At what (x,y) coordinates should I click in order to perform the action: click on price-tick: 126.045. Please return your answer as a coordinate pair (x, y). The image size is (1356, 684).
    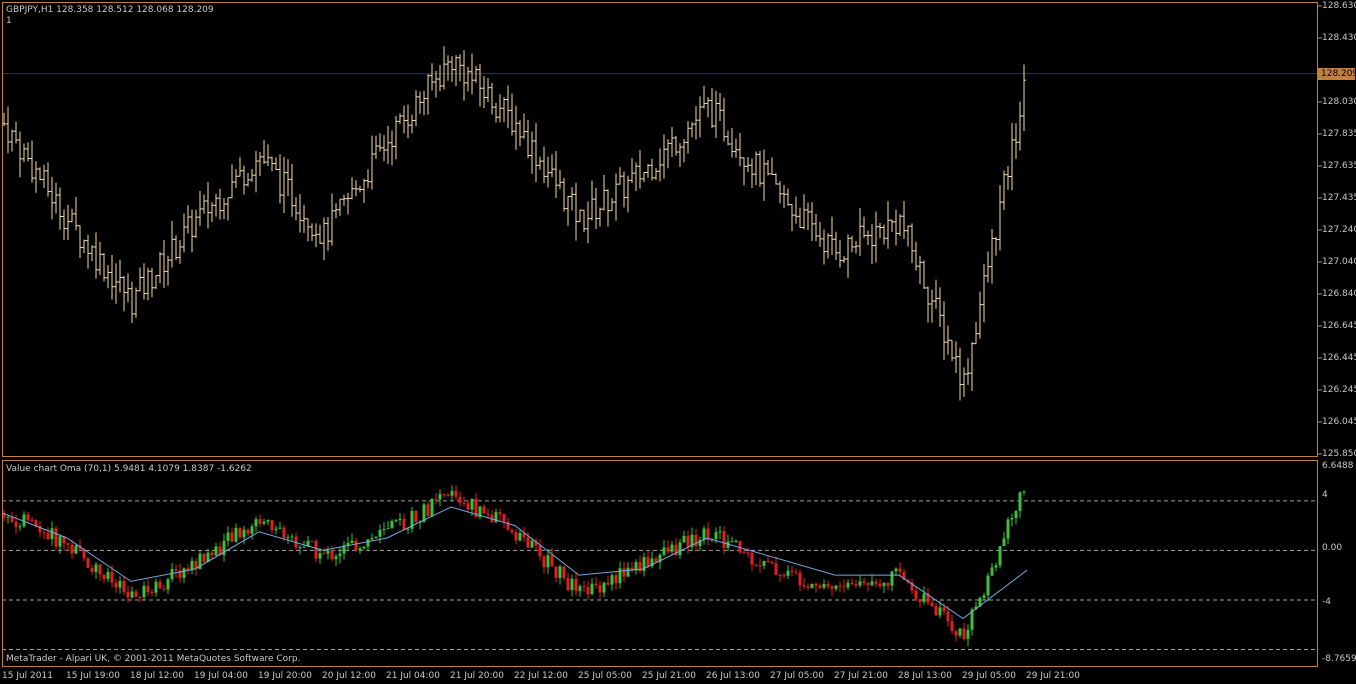
    Looking at the image, I should click on (1339, 422).